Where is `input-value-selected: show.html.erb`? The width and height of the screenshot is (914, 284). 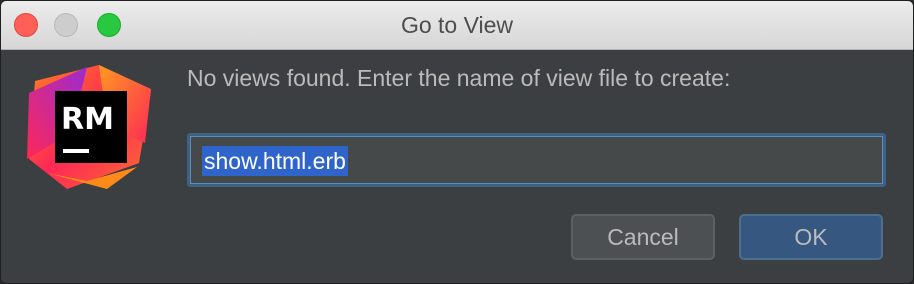
input-value-selected: show.html.erb is located at coordinates (275, 161).